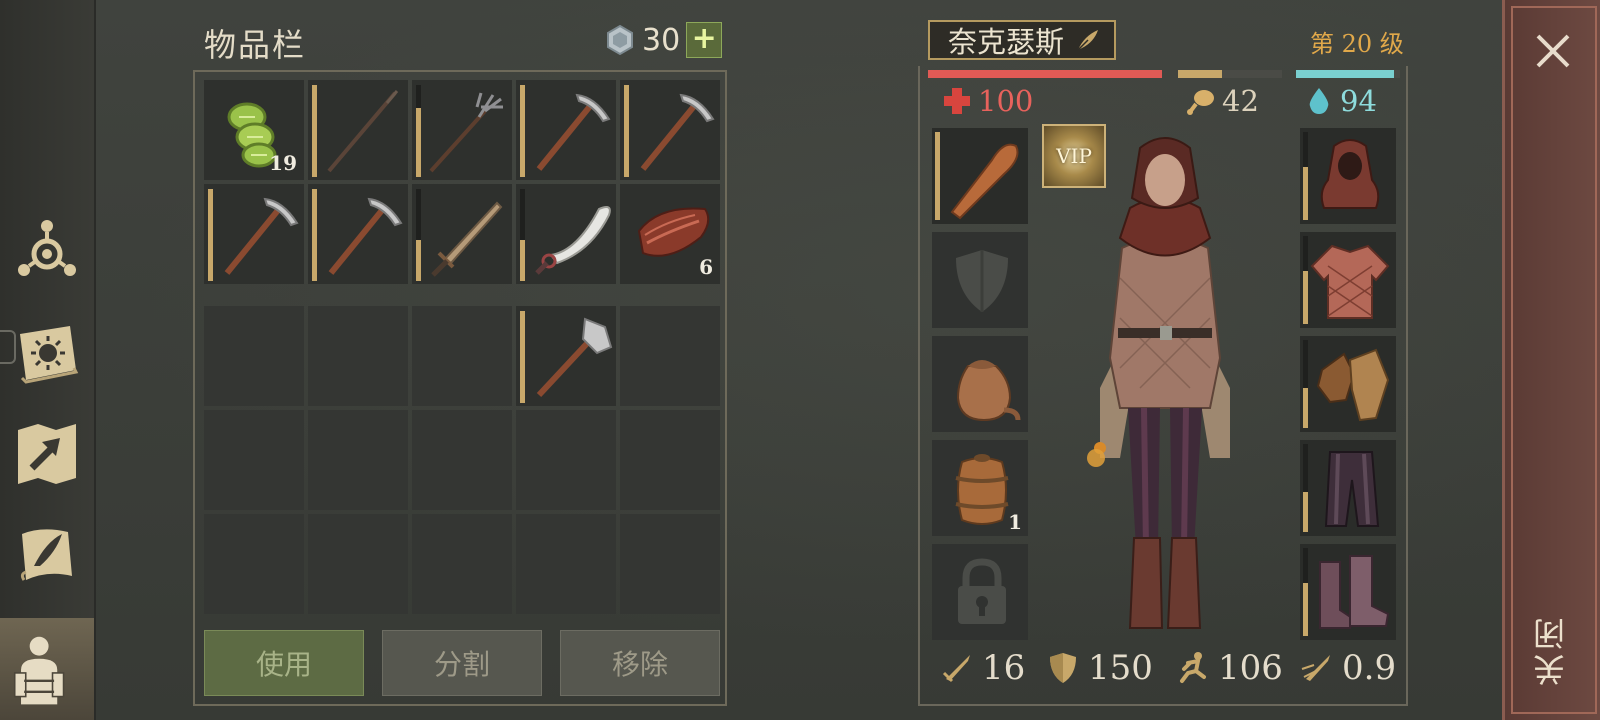  Describe the element at coordinates (706, 267) in the screenshot. I see `item-quantity: 6` at that location.